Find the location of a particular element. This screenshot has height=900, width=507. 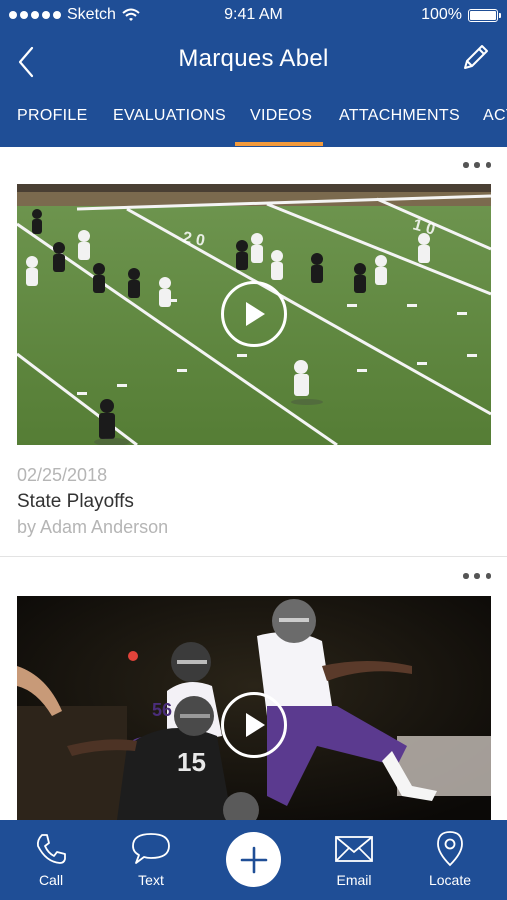

text-label: Text is located at coordinates (151, 880).